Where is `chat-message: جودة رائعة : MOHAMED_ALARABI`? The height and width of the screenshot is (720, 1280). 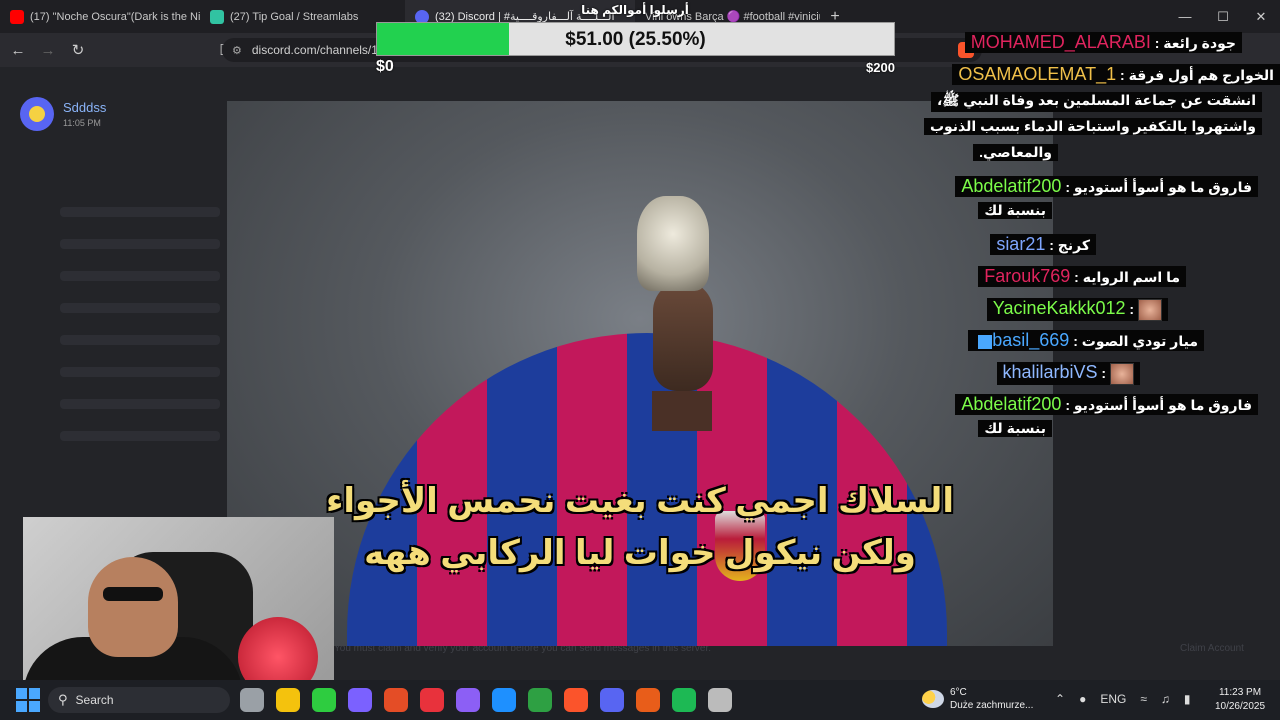 chat-message: جودة رائعة : MOHAMED_ALARABI is located at coordinates (1103, 42).